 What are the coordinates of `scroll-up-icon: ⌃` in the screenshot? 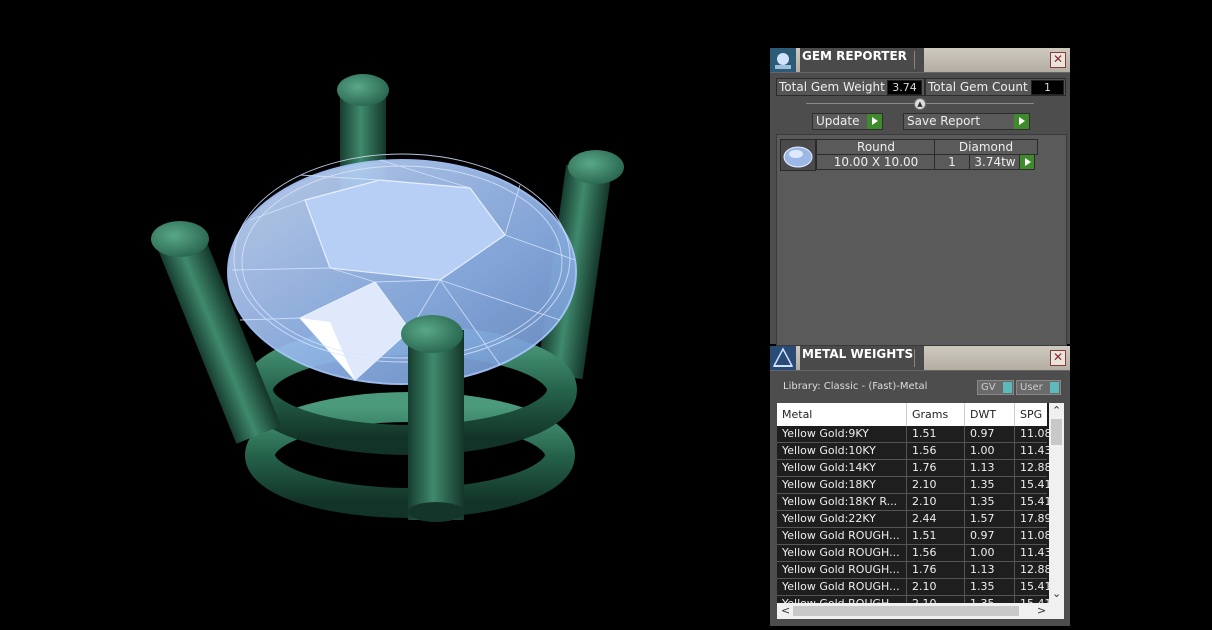 It's located at (1056, 411).